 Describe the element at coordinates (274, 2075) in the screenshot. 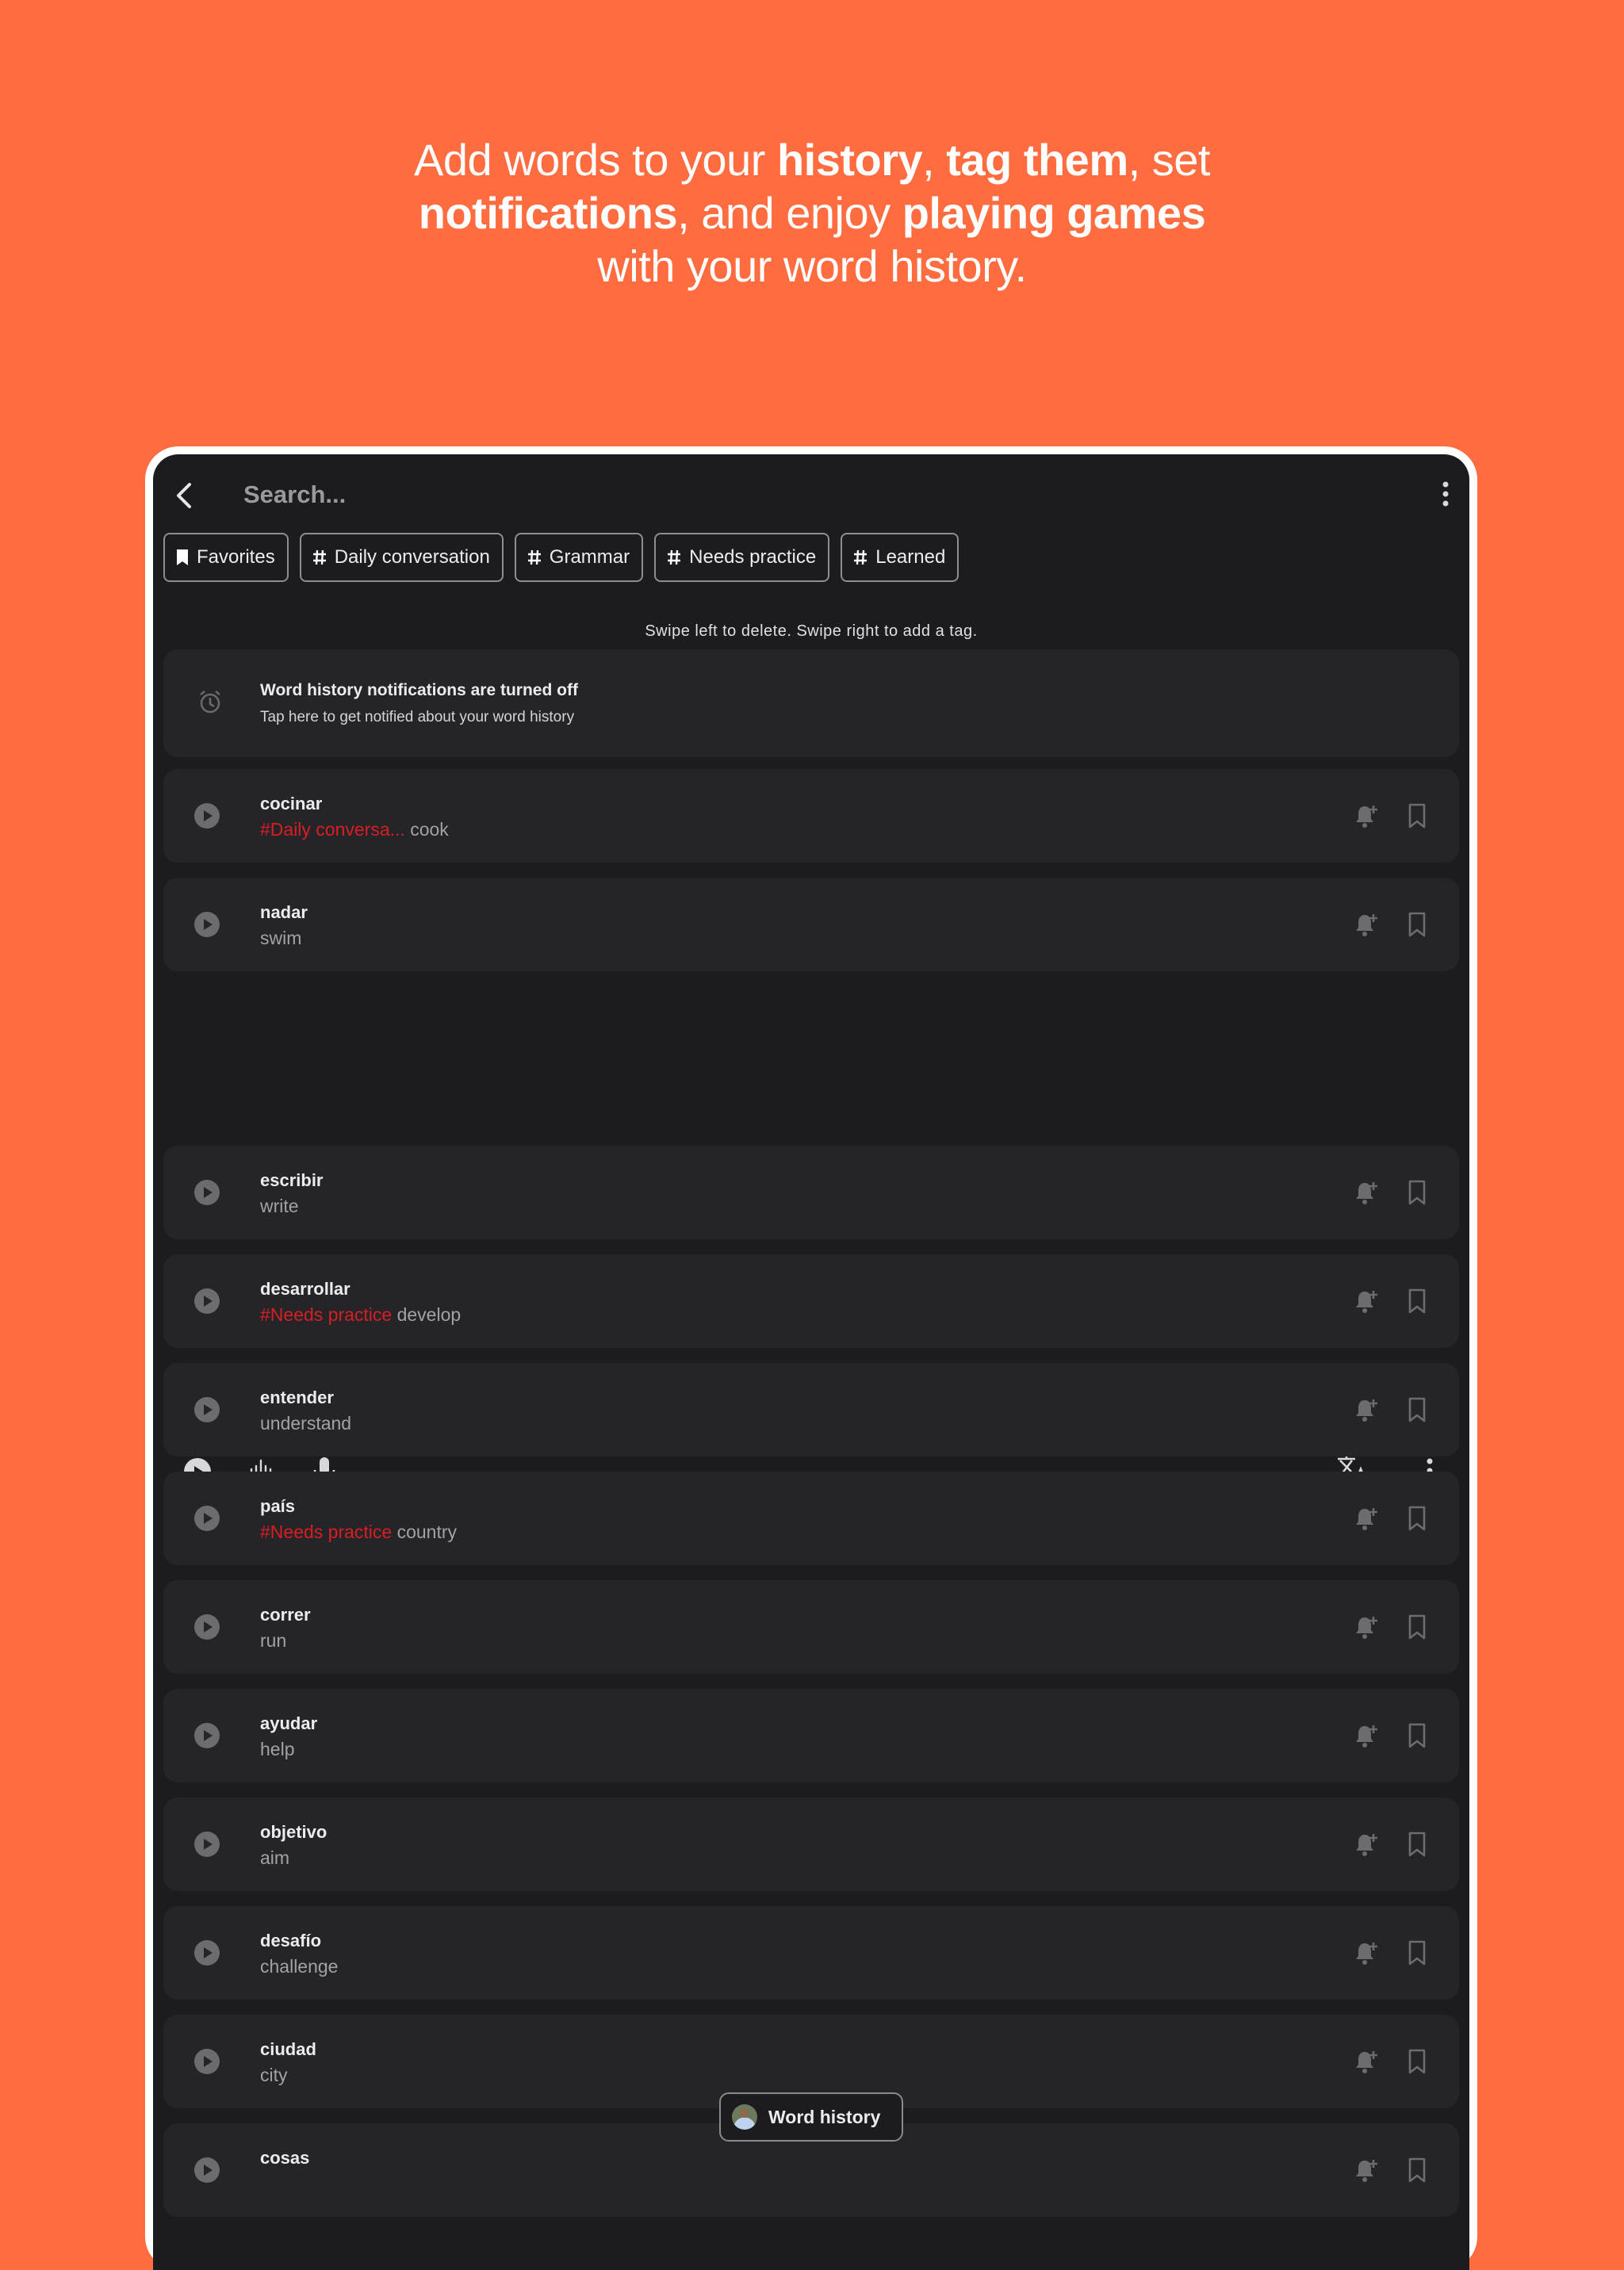

I see `word-translation: city` at that location.